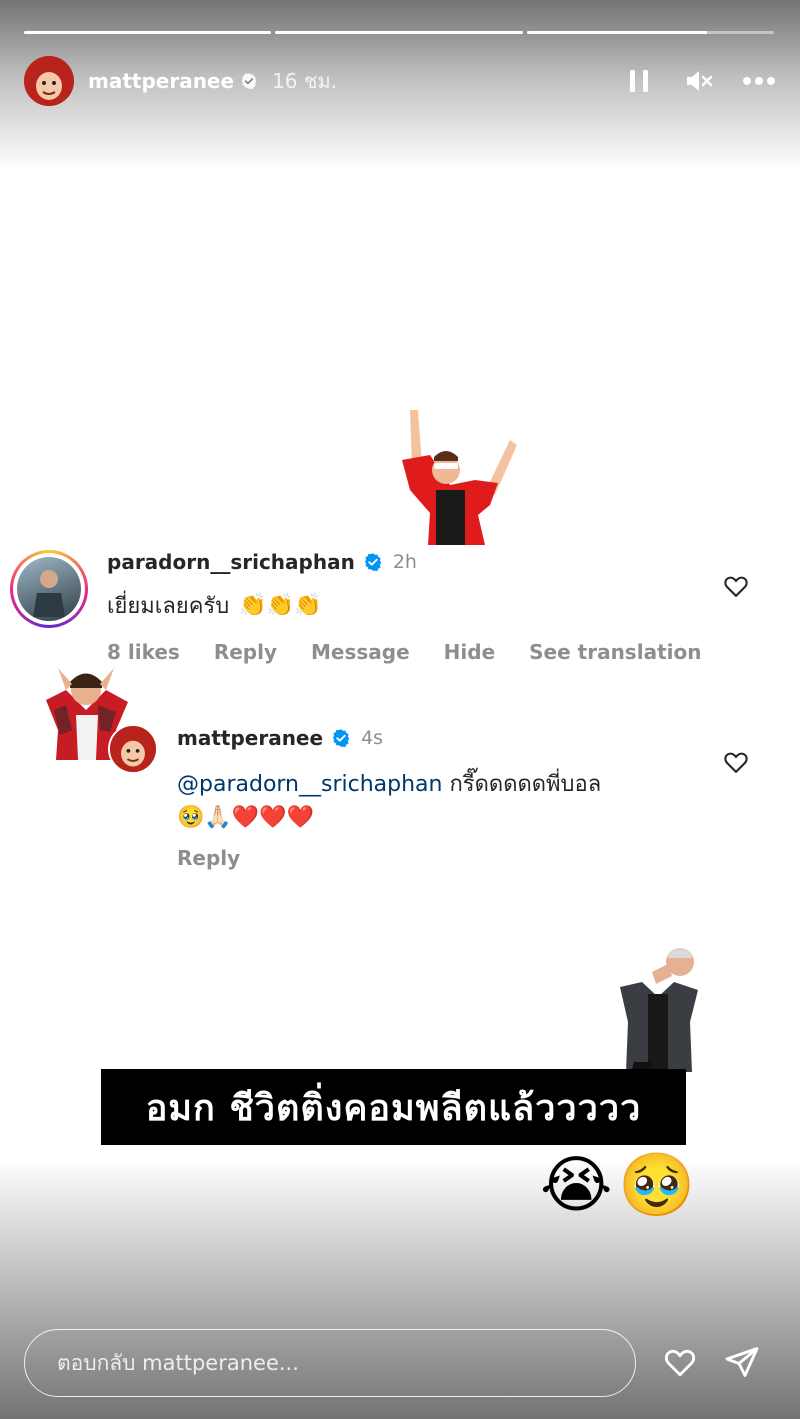 The image size is (800, 1419). I want to click on cheering-man-sticker, so click(459, 477).